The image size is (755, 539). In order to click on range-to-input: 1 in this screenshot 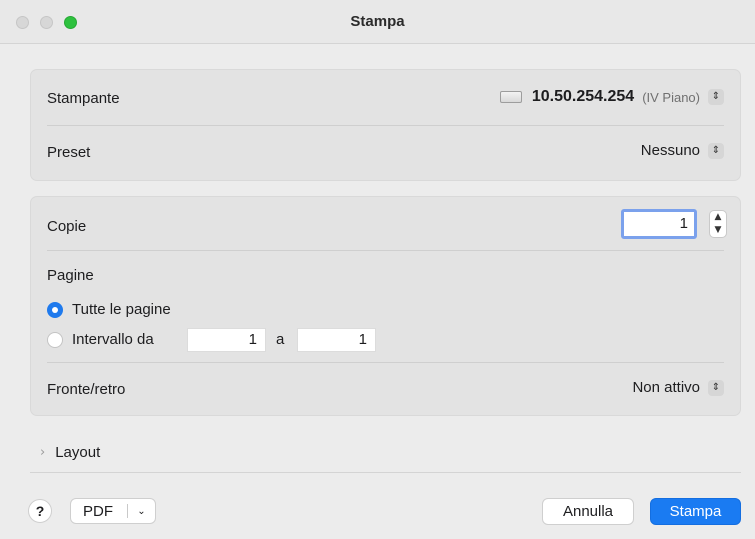, I will do `click(336, 340)`.